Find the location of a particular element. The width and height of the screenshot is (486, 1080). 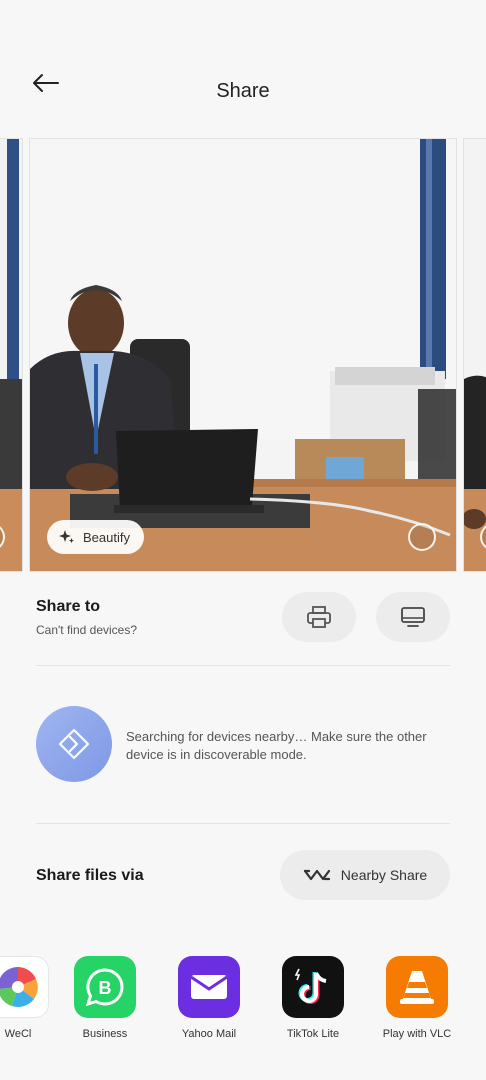

nearby-share-icon is located at coordinates (316, 875).